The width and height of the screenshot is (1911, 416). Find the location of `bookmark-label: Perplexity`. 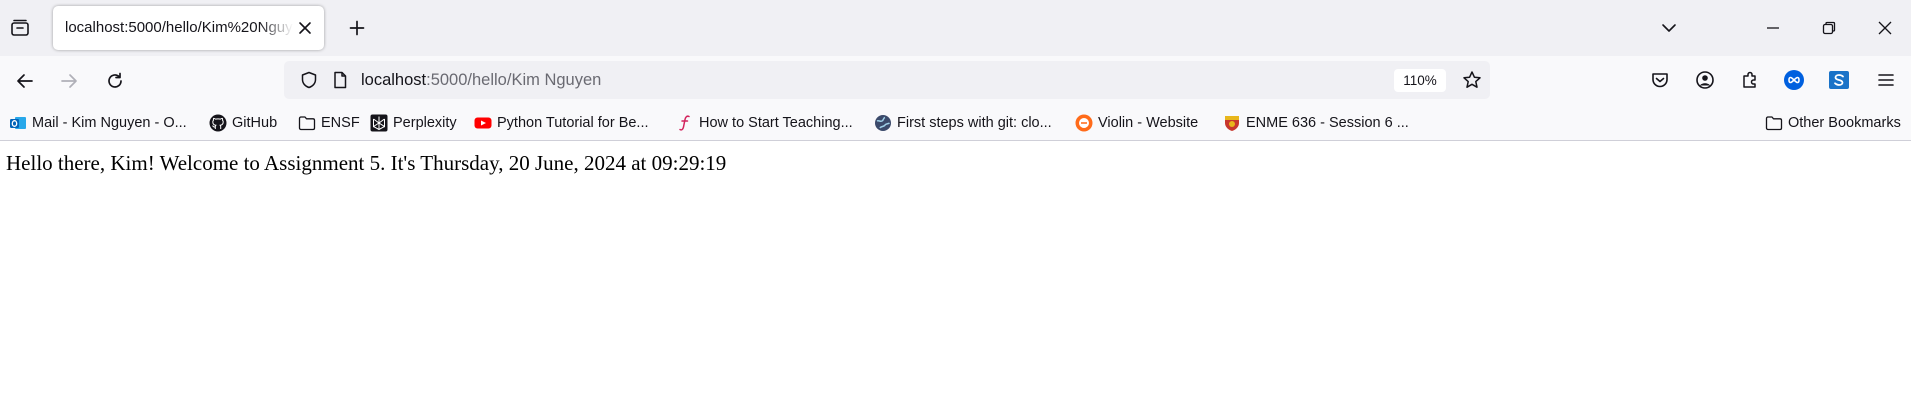

bookmark-label: Perplexity is located at coordinates (425, 123).